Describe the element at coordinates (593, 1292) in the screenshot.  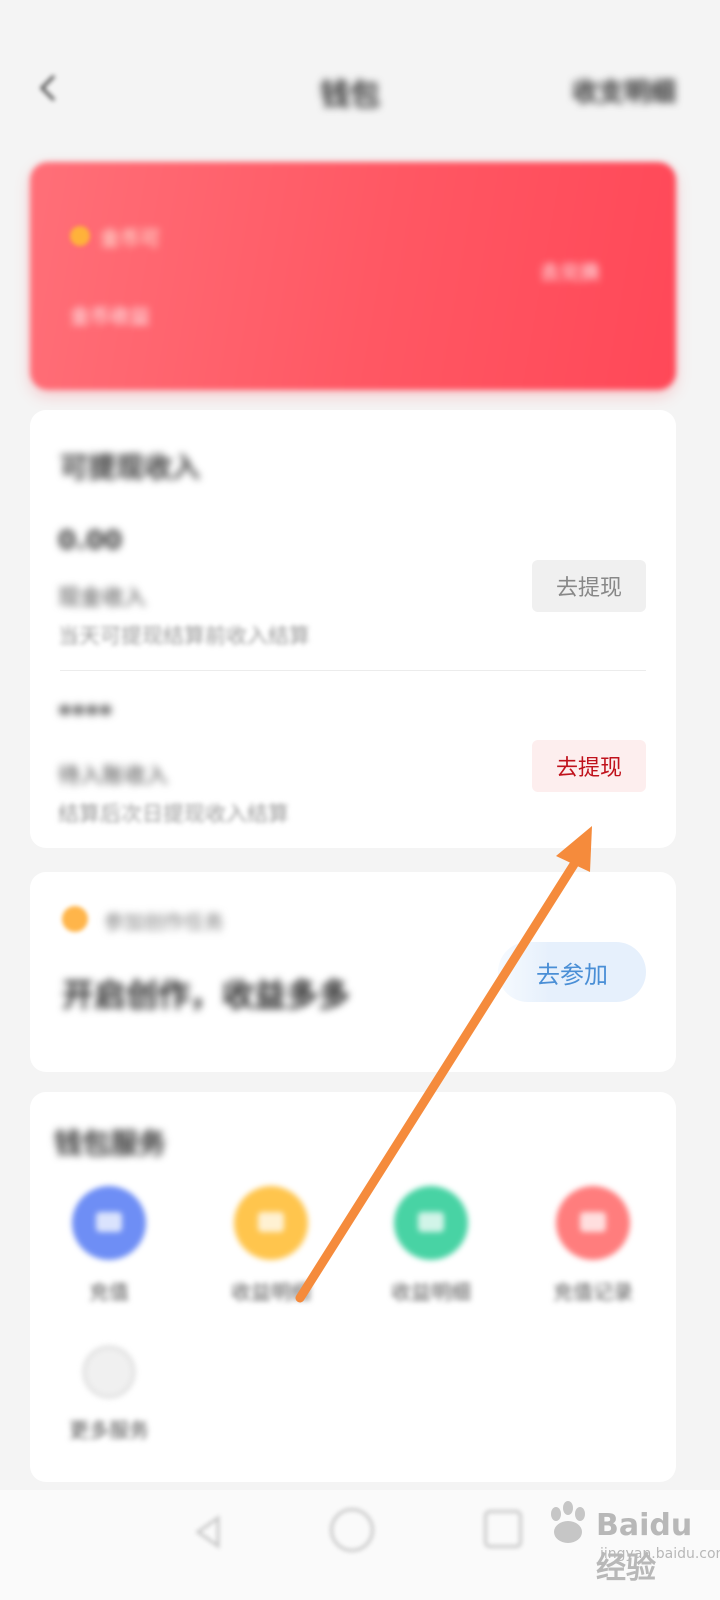
I see `service-label: 充值记录` at that location.